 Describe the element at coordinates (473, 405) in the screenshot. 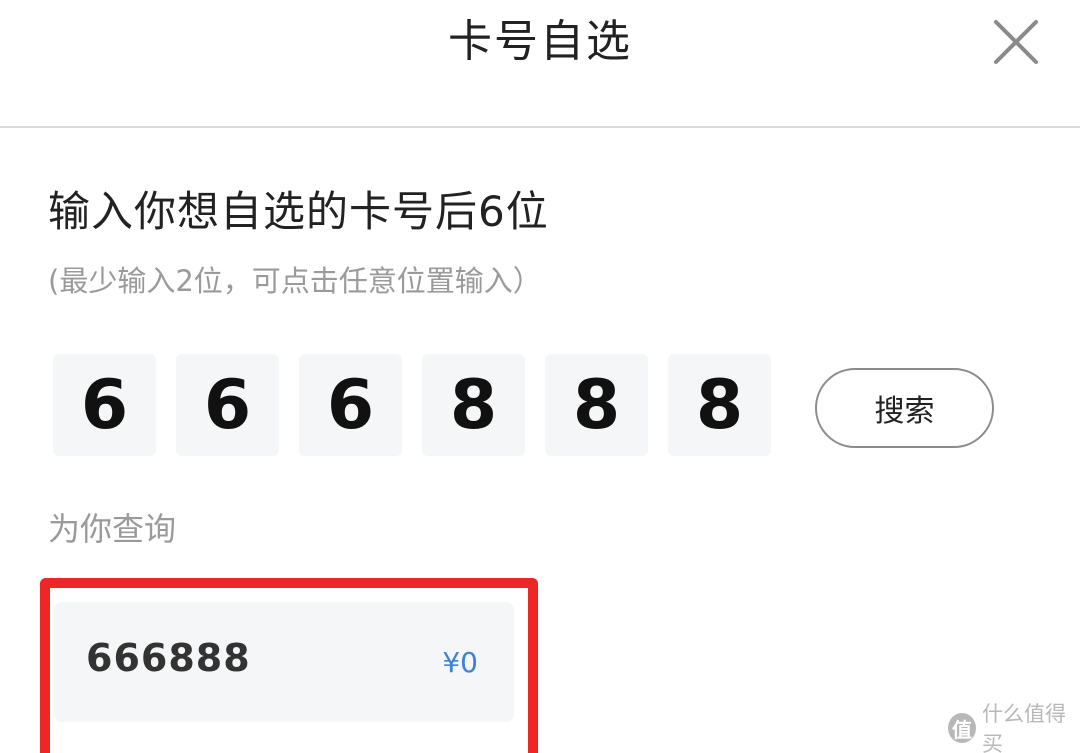

I see `digit-input-4: 8` at that location.